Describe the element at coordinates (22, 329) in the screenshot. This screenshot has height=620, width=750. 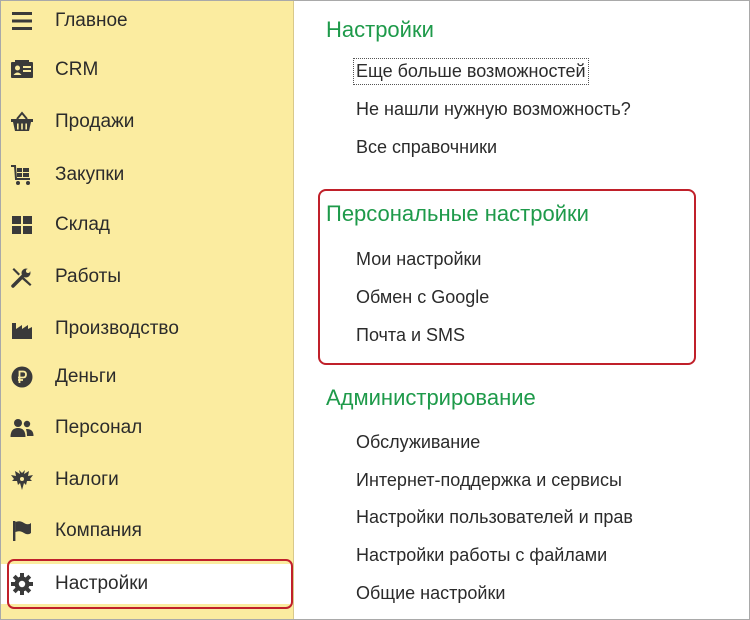
I see `factory-icon` at that location.